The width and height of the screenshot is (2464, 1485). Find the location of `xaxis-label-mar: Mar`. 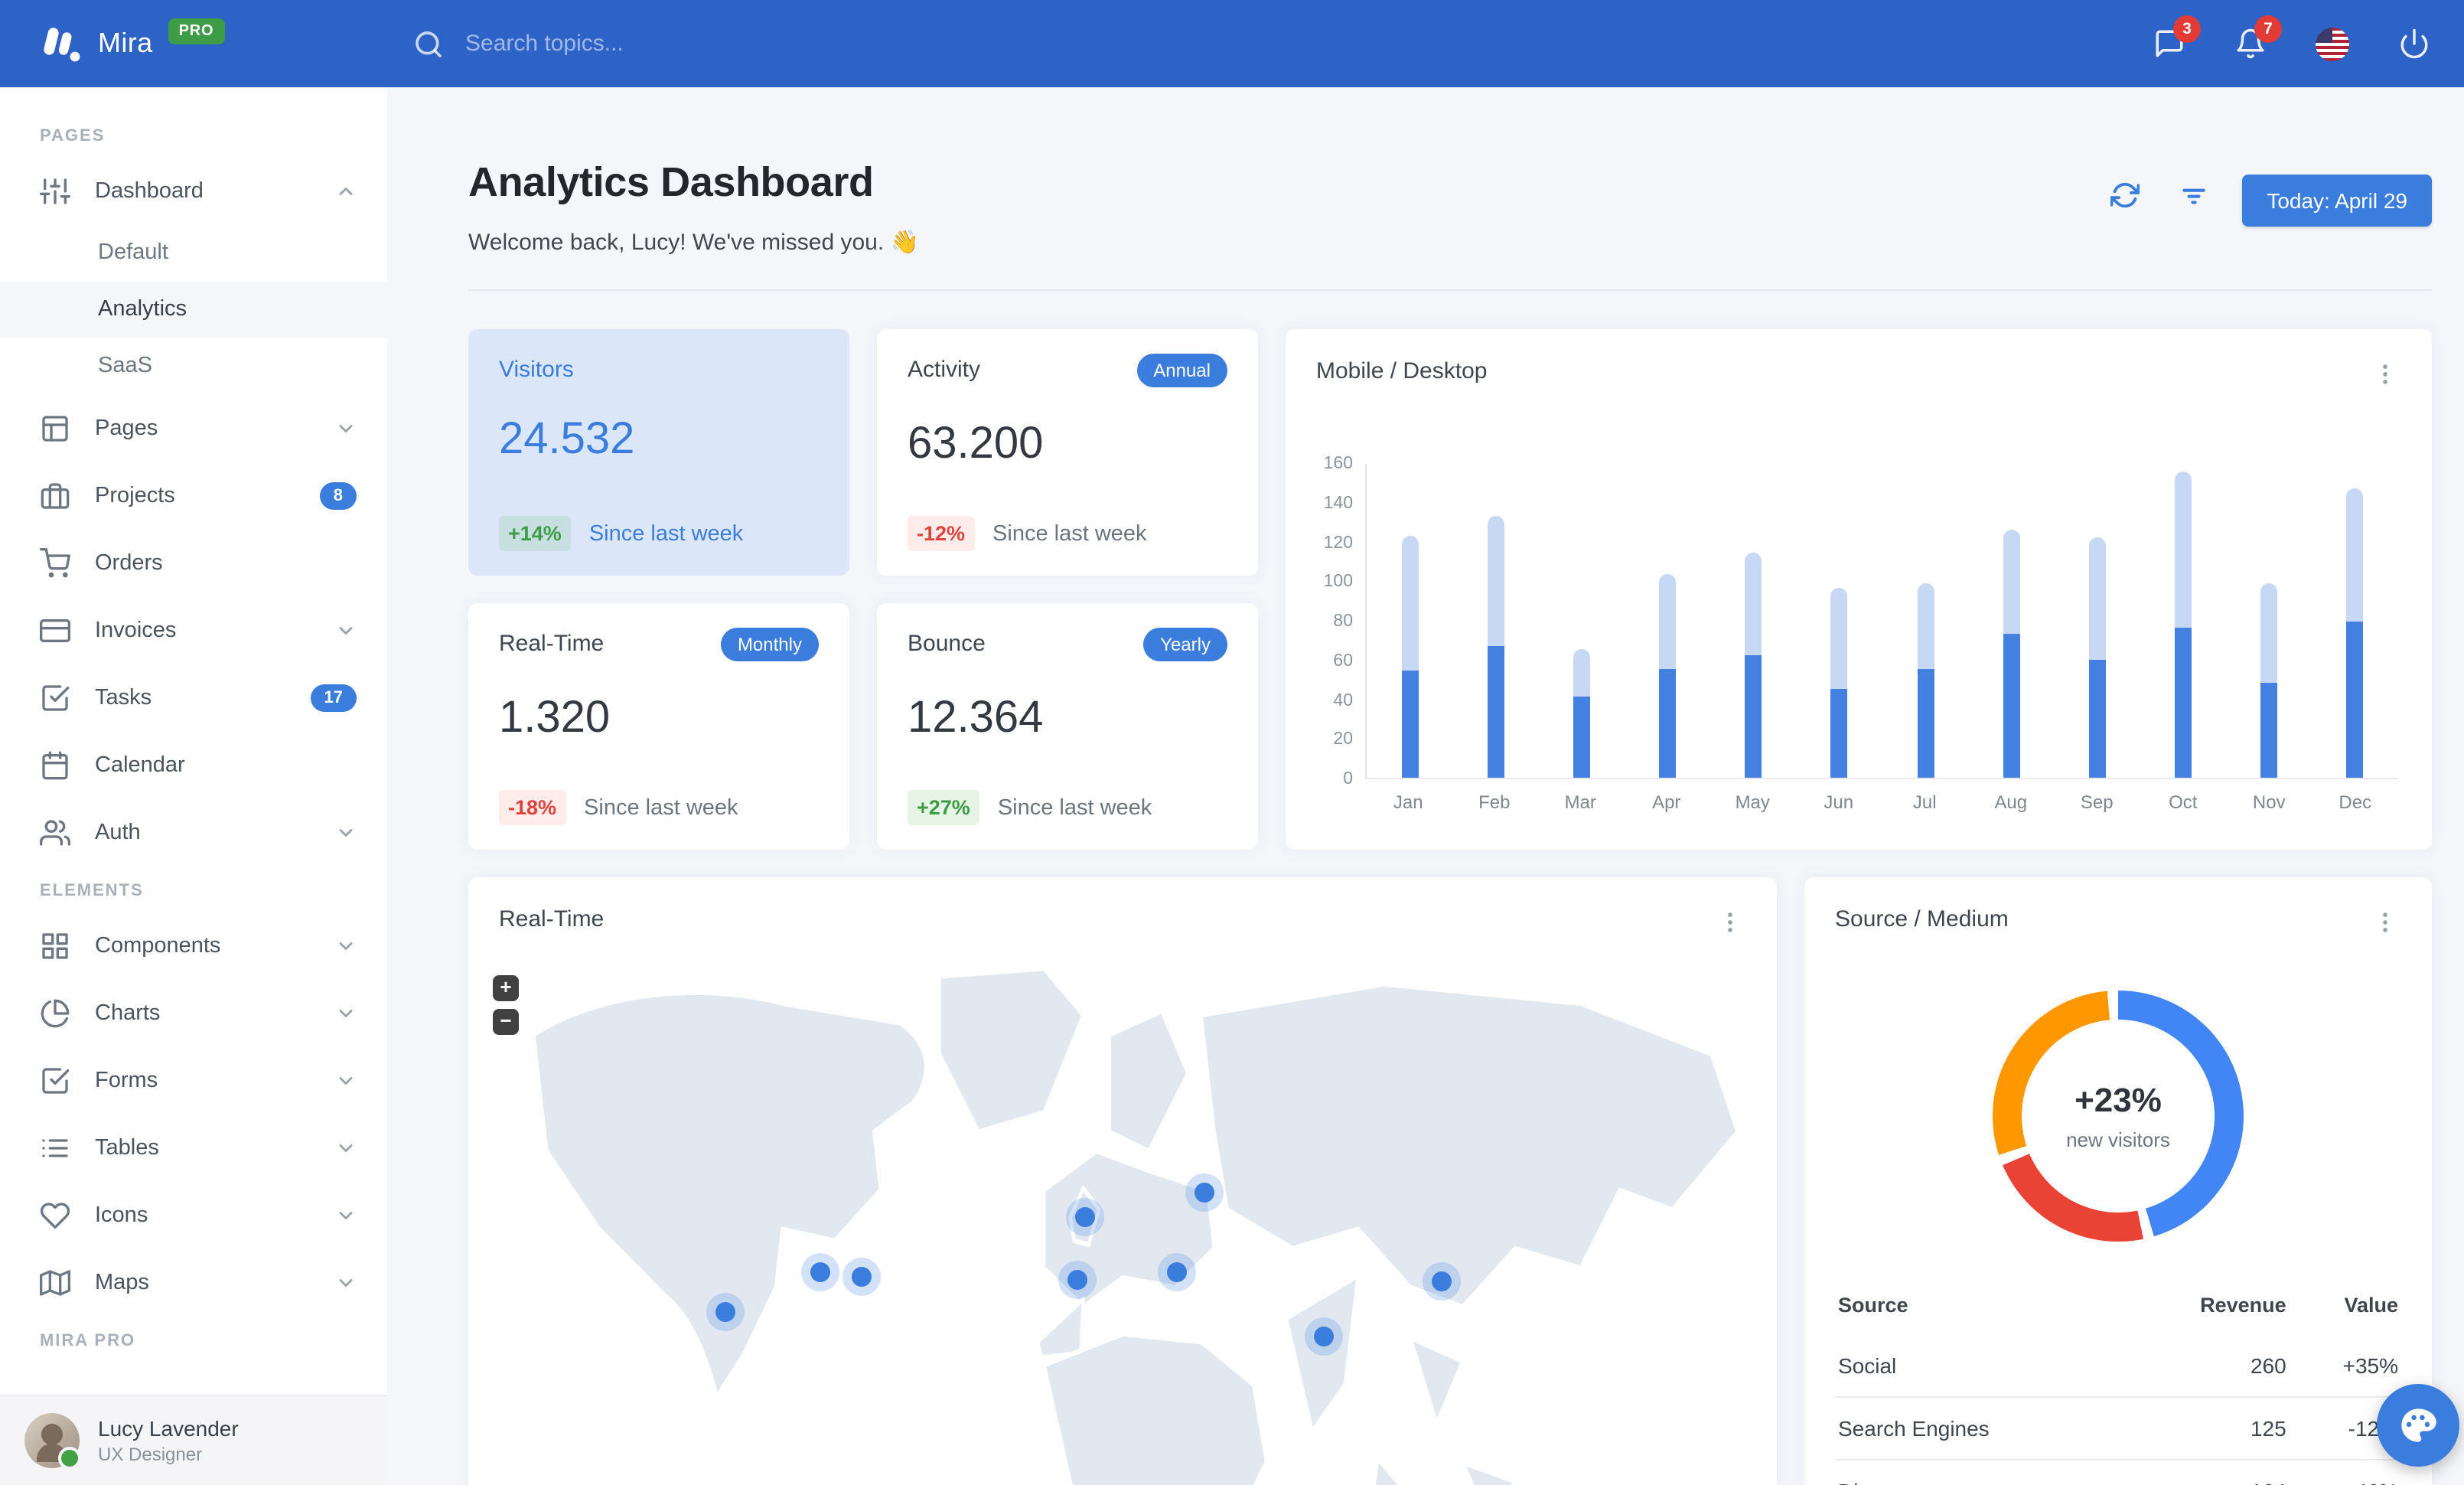

xaxis-label-mar: Mar is located at coordinates (1580, 802).